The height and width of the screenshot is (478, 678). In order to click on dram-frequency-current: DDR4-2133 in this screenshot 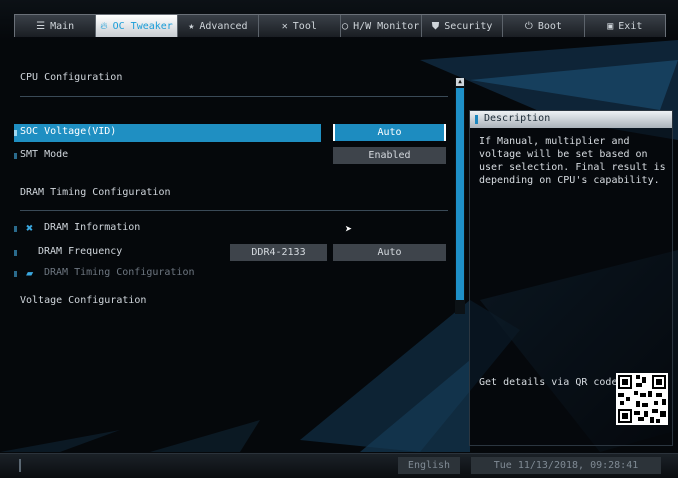, I will do `click(278, 252)`.